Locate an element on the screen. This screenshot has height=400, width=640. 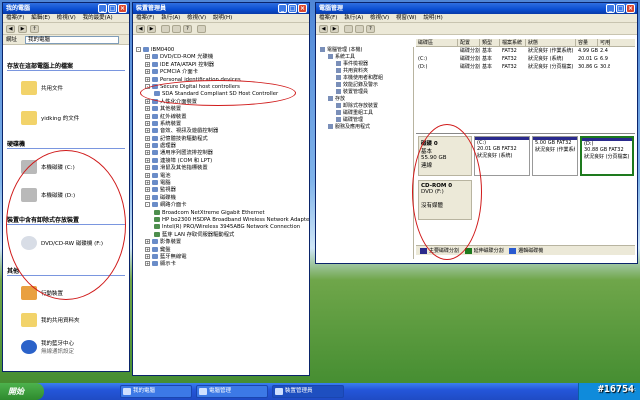
task-computer-management: 電腦管理 is located at coordinates (232, 391).